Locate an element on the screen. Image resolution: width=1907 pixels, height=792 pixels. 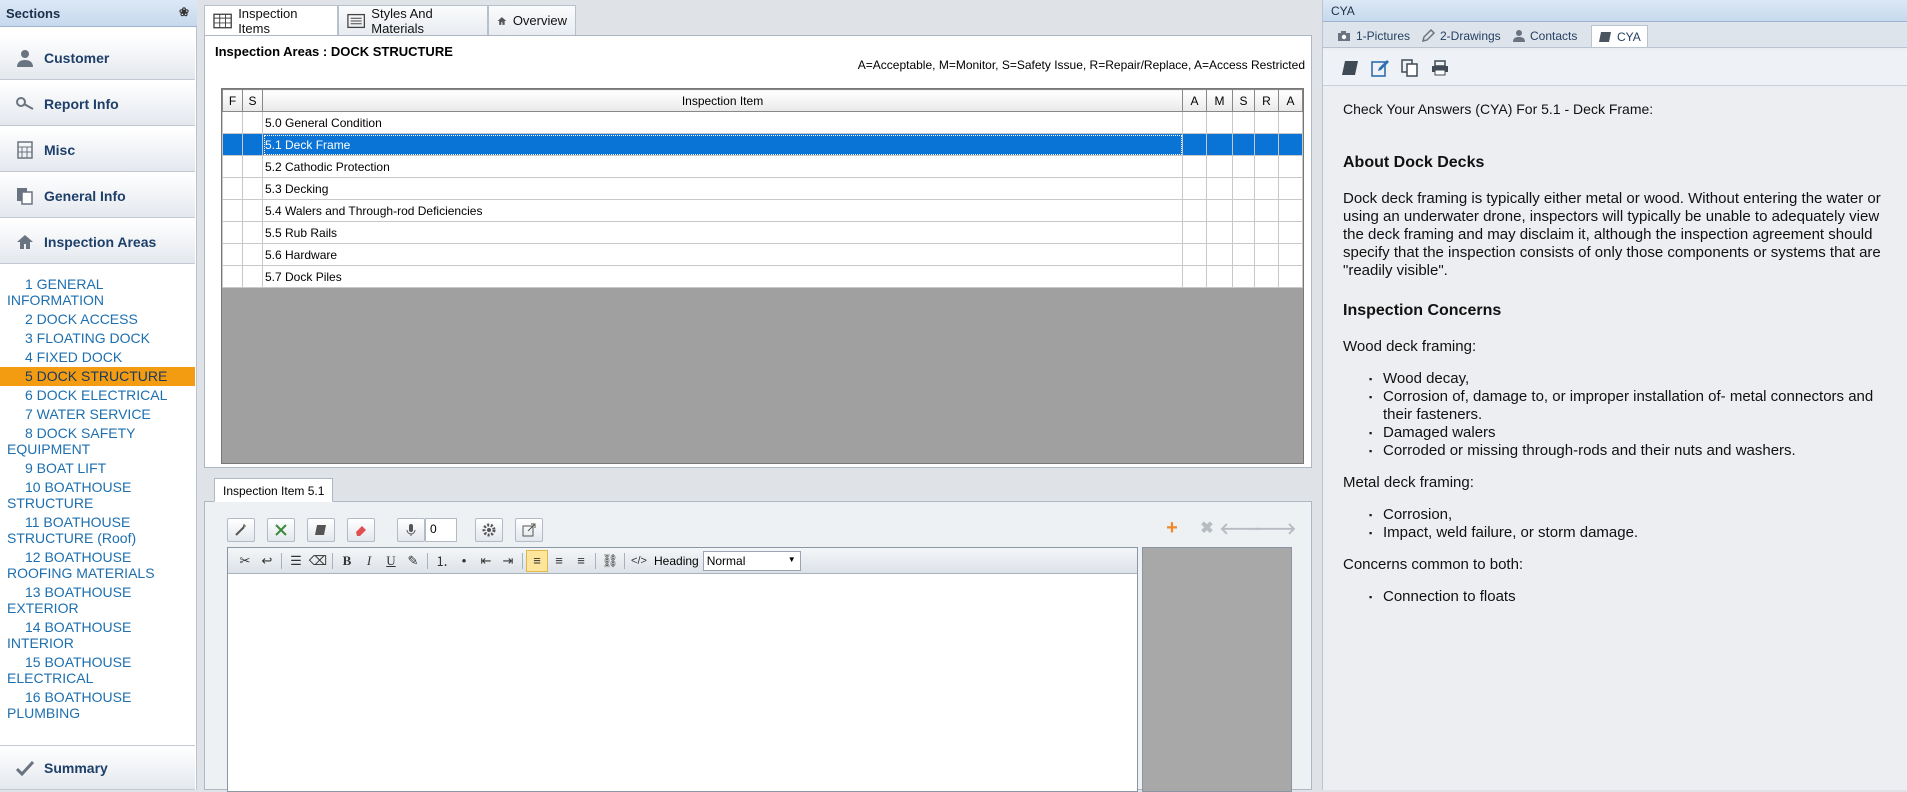
table-row: 5.0 General Condition is located at coordinates (762, 122).